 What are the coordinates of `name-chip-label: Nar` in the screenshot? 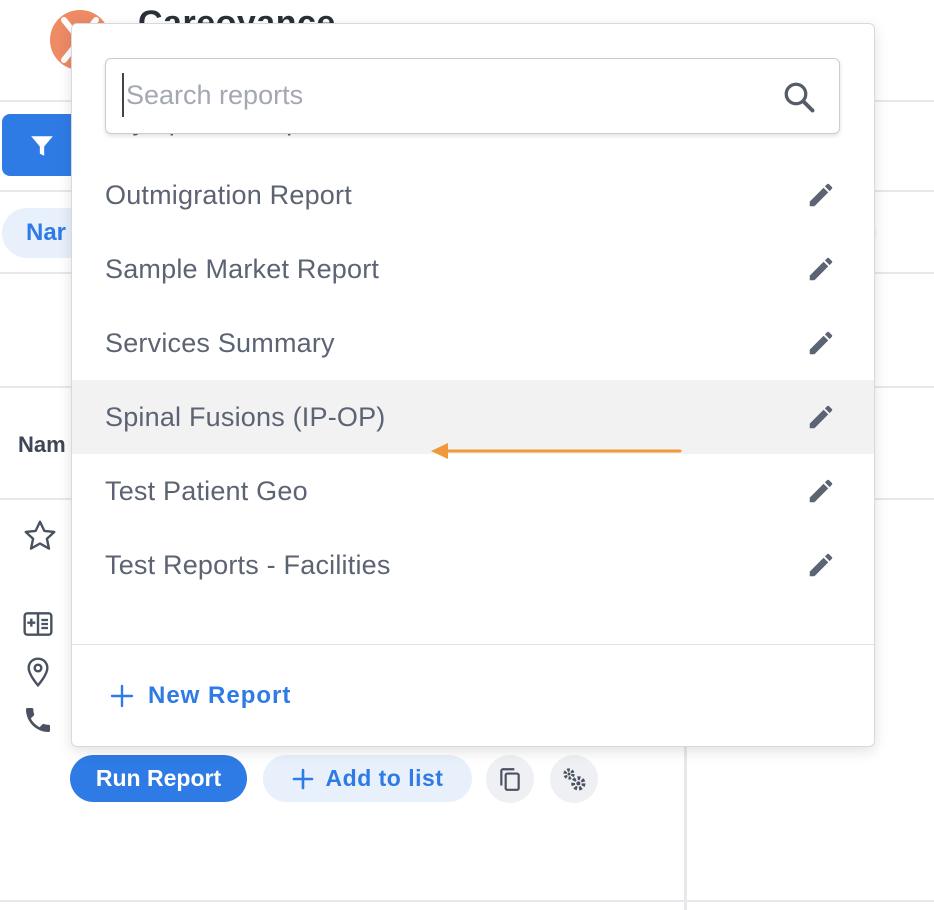 It's located at (46, 232).